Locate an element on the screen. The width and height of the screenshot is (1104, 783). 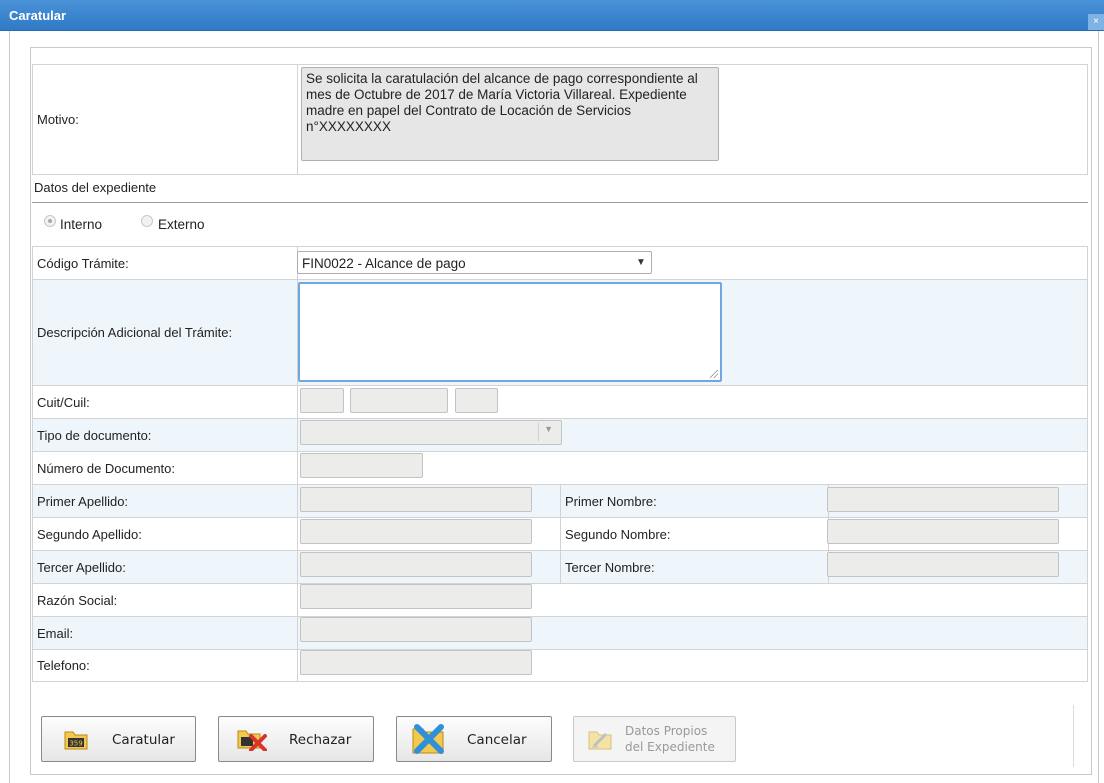
cancelar-button: Cancelar is located at coordinates (474, 739).